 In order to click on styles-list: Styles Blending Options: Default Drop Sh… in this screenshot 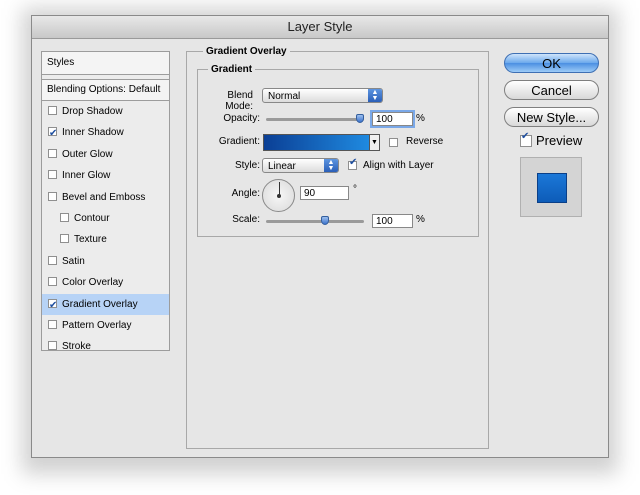, I will do `click(105, 201)`.